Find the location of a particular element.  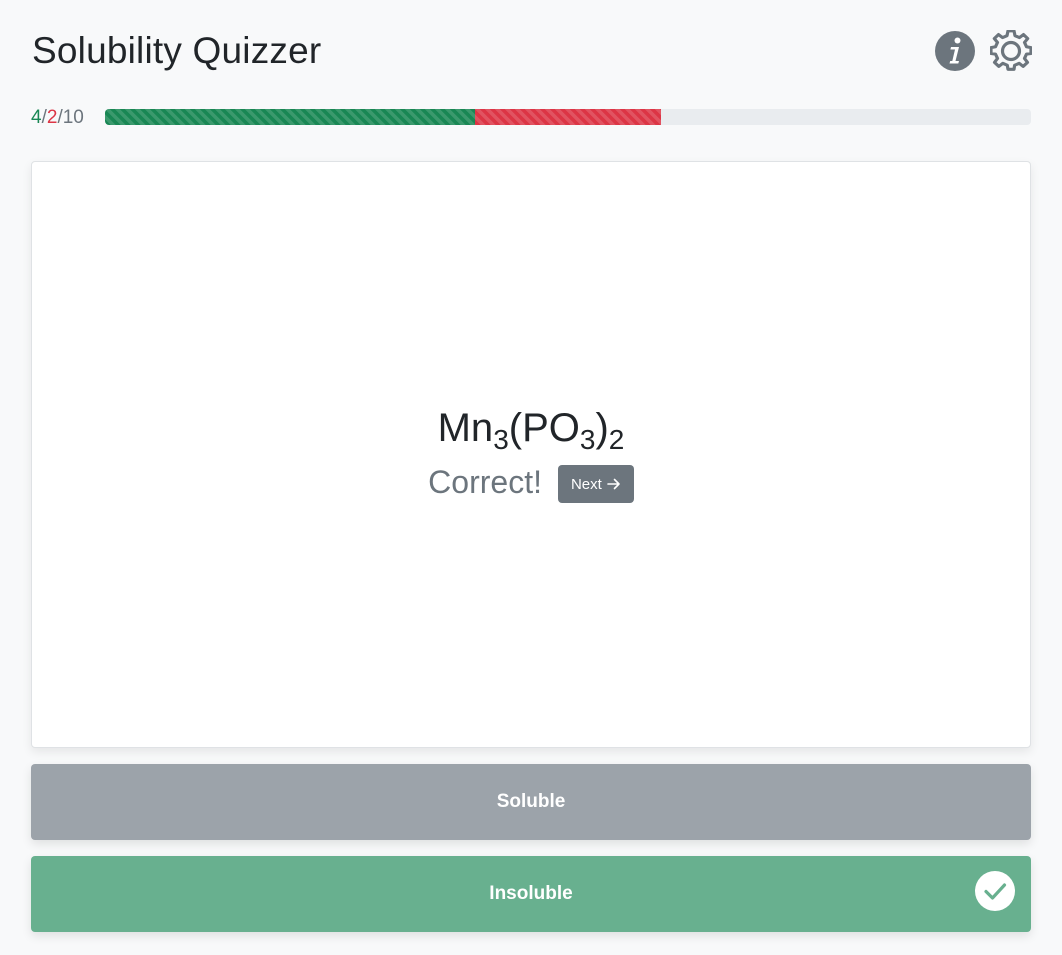

check-circle-icon is located at coordinates (995, 891).